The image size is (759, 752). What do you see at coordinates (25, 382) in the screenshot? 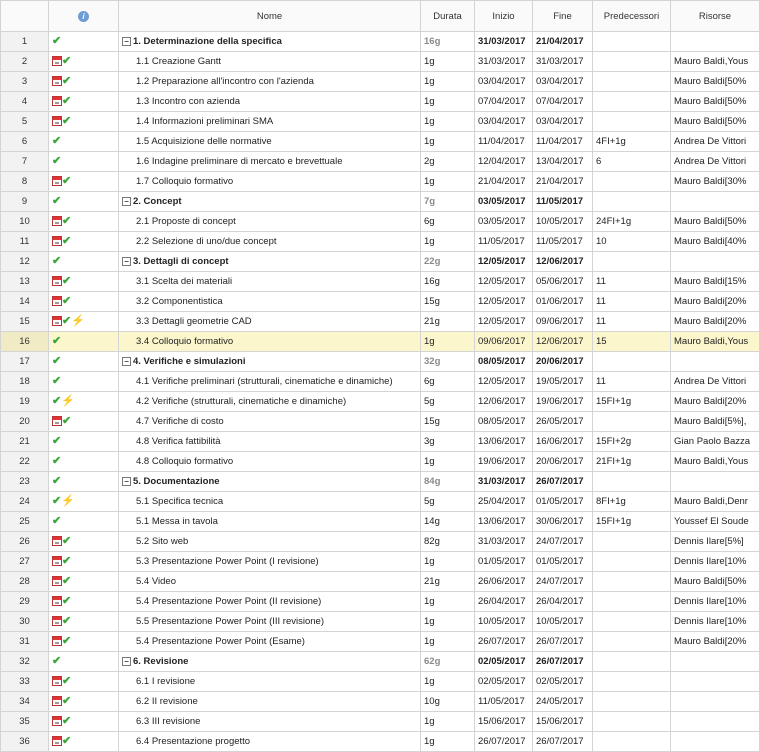
I see `row-id-cell: 18` at bounding box center [25, 382].